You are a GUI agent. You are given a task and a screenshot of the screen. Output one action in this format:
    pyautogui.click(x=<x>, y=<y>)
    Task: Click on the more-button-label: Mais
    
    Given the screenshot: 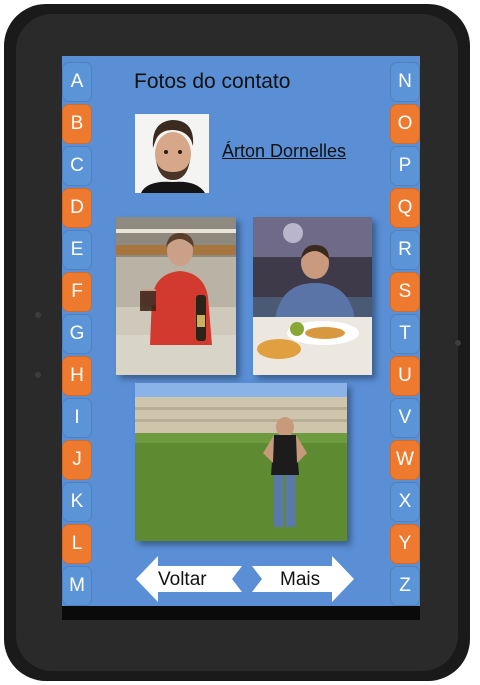 What is the action you would take?
    pyautogui.click(x=300, y=579)
    